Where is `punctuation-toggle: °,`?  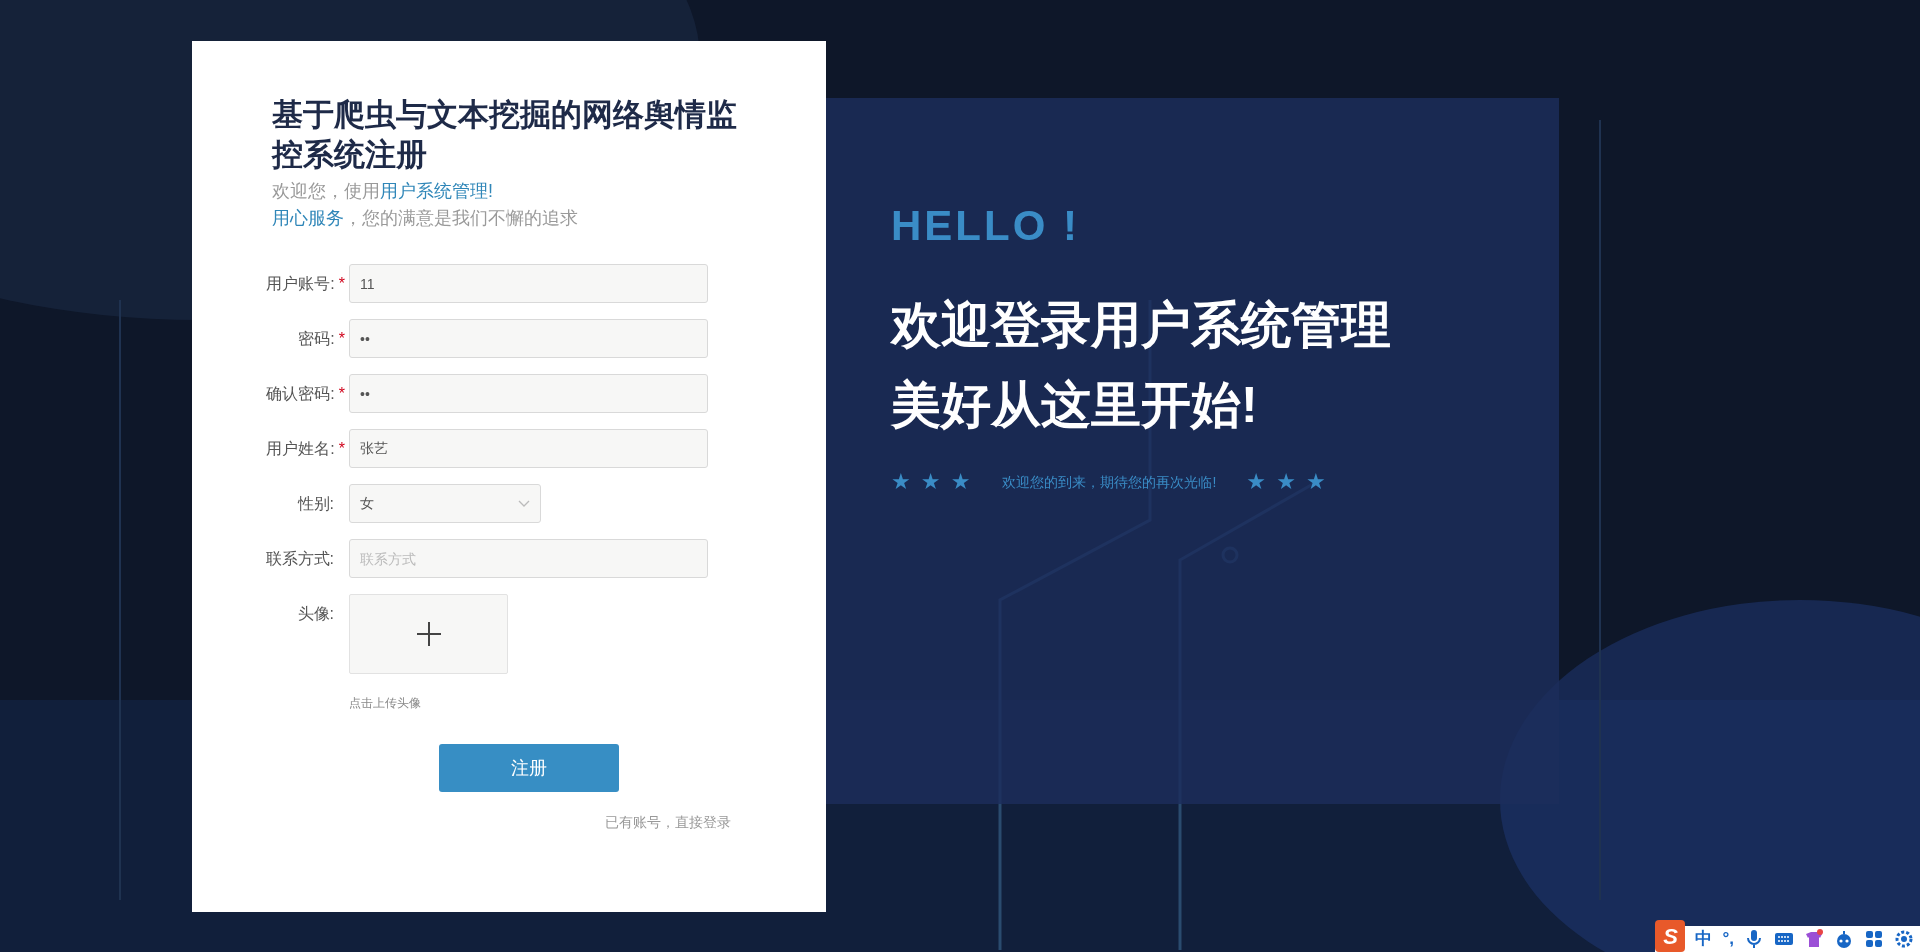
punctuation-toggle: °, is located at coordinates (1728, 939).